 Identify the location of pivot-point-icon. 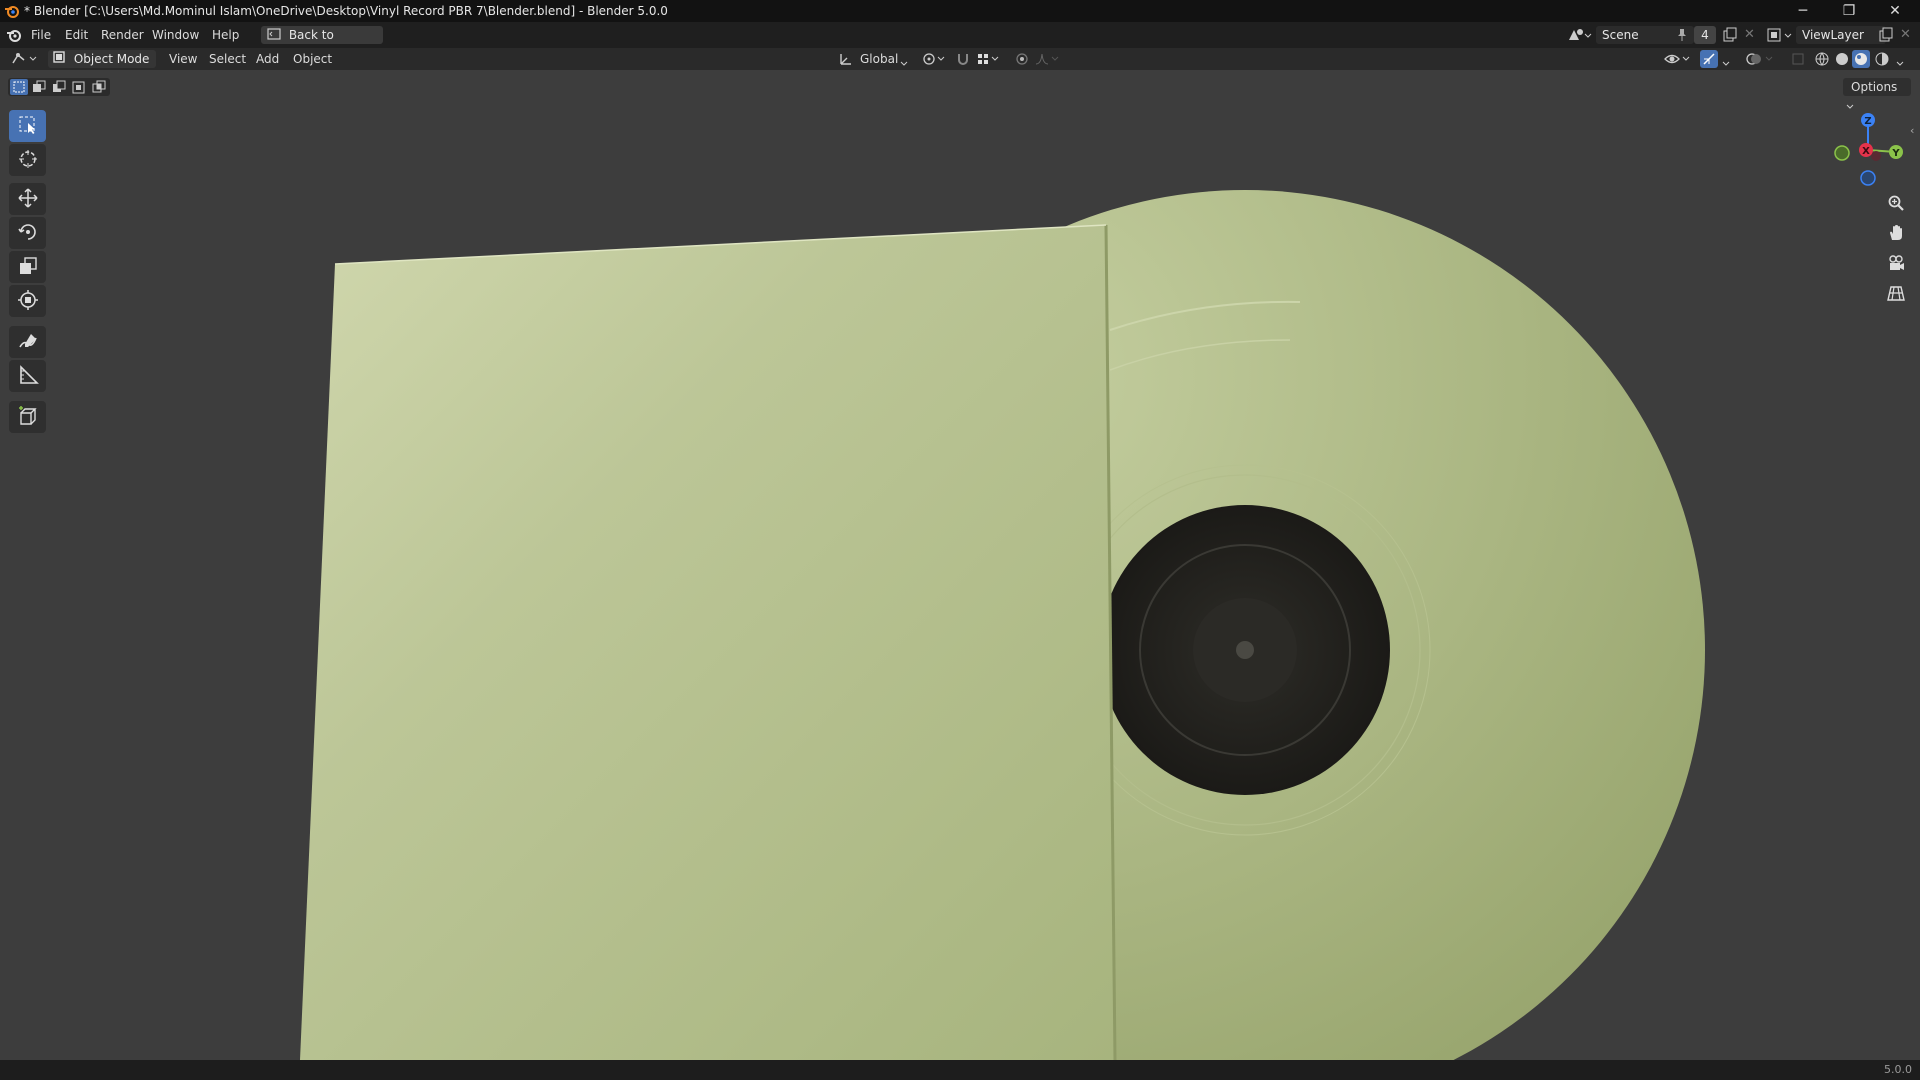
(935, 60).